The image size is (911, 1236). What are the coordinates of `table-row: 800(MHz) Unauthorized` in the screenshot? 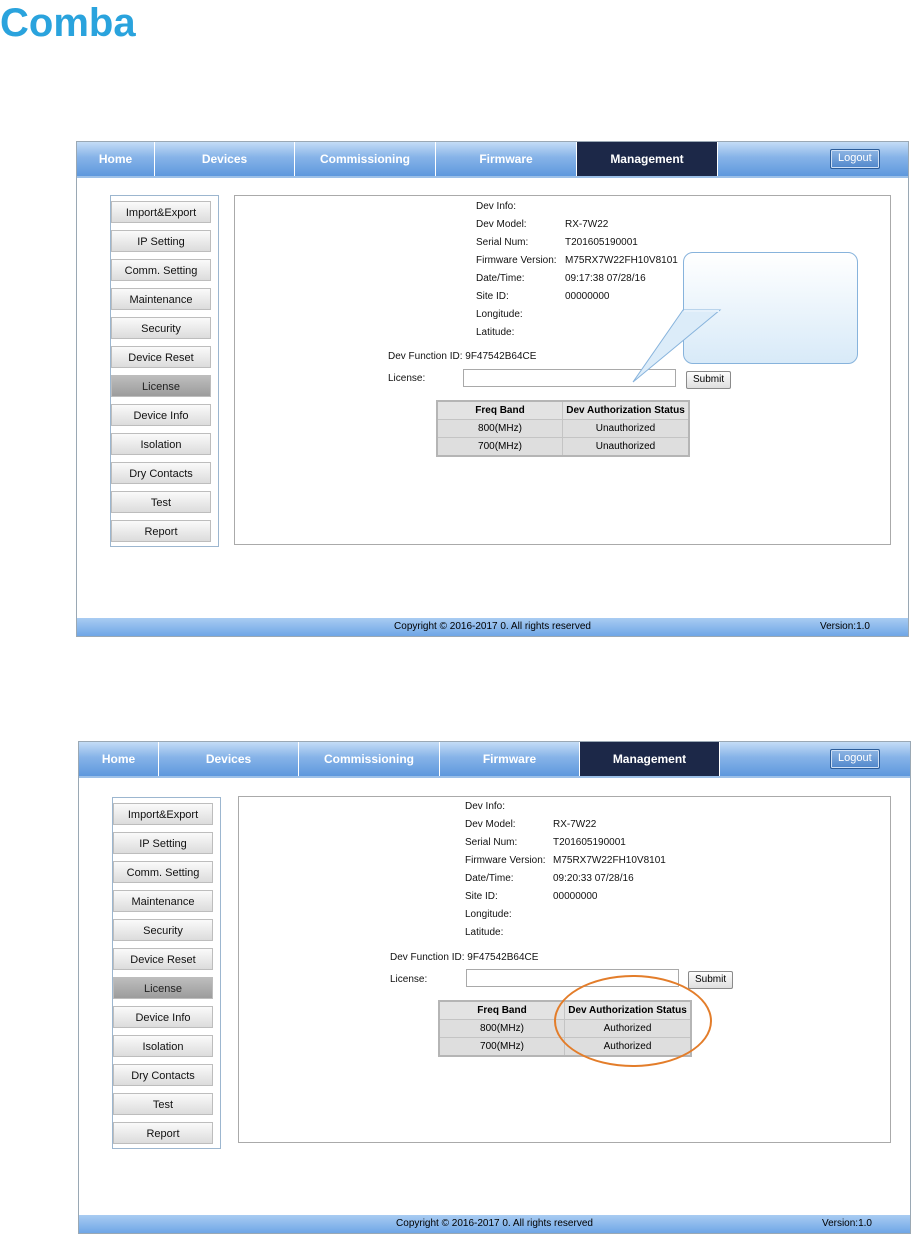 It's located at (563, 428).